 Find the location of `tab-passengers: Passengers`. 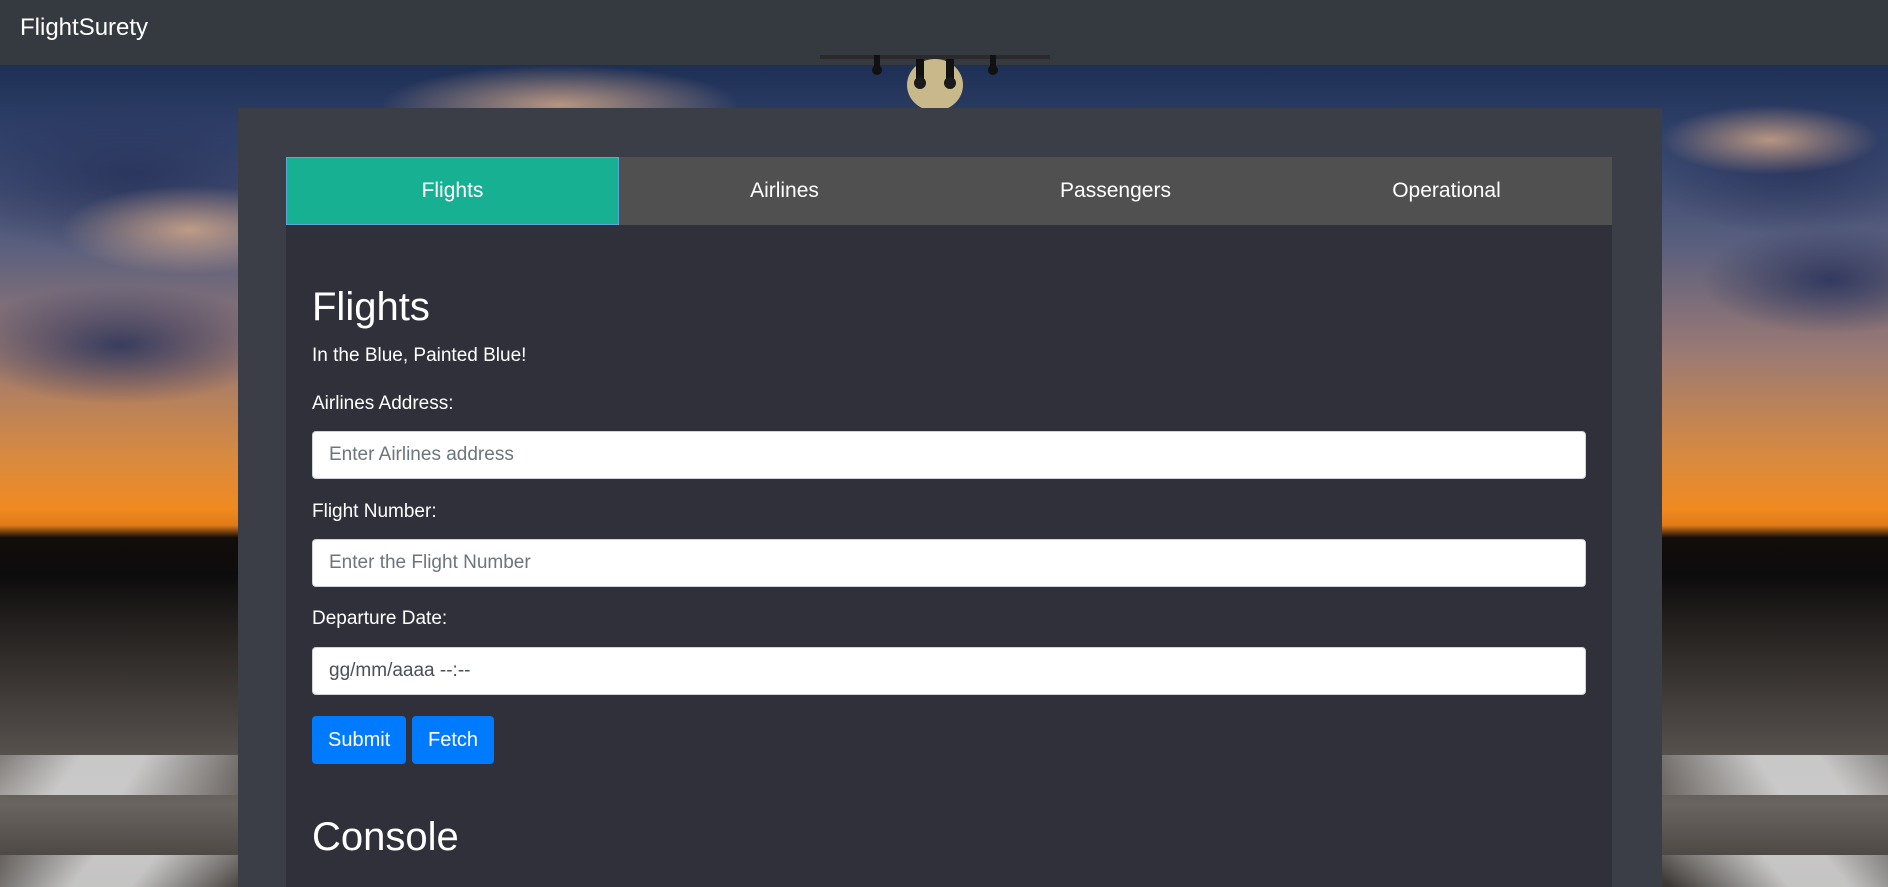

tab-passengers: Passengers is located at coordinates (1115, 191).